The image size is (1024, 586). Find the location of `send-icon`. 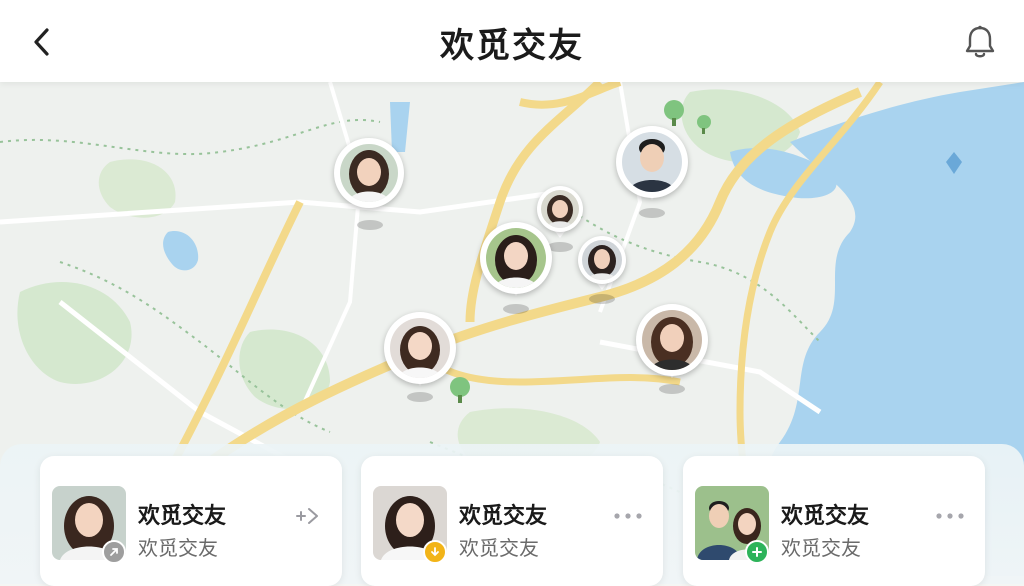

send-icon is located at coordinates (307, 516).